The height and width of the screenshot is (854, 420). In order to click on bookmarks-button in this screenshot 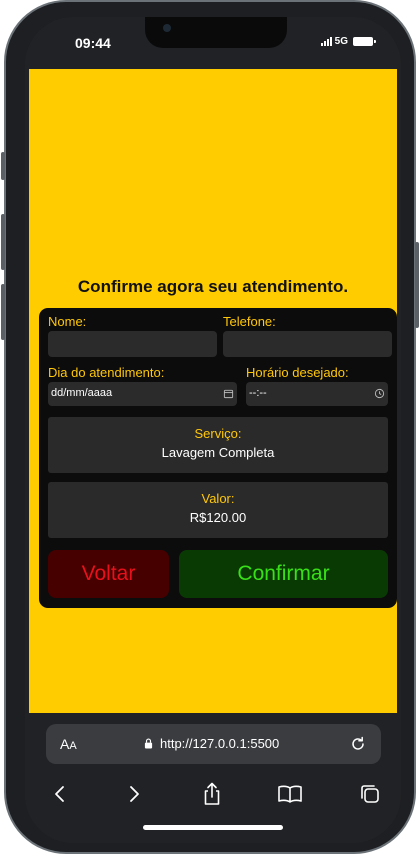, I will do `click(290, 794)`.